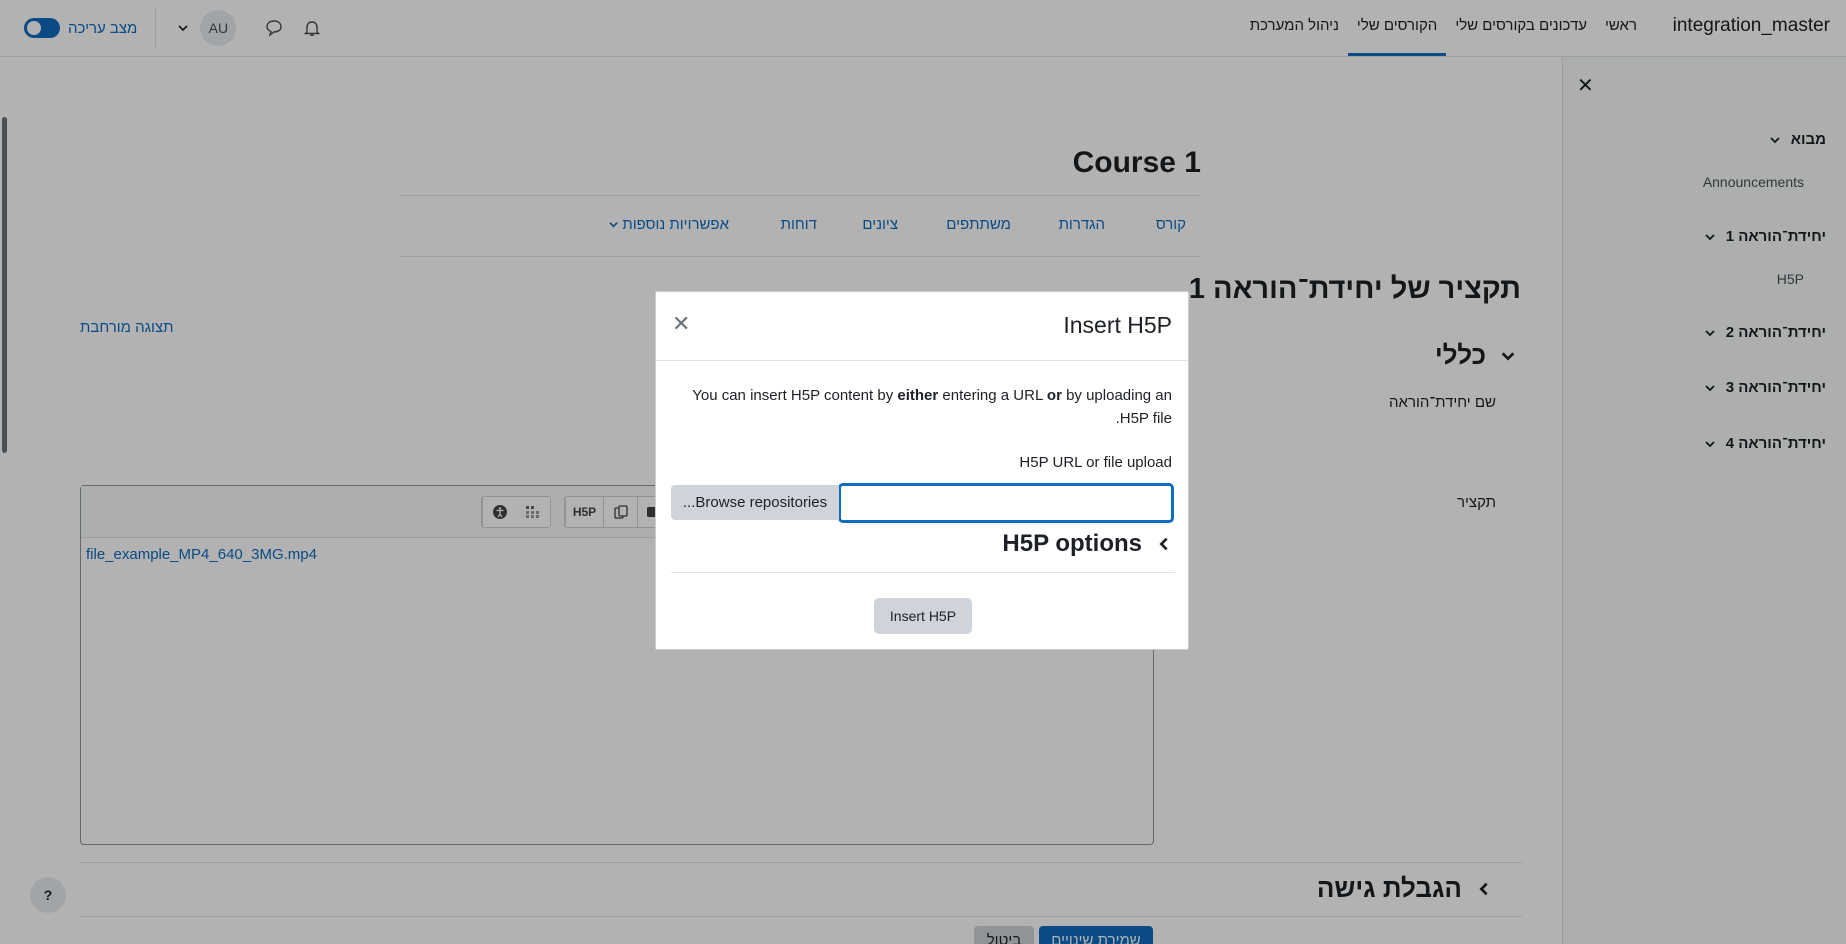  Describe the element at coordinates (992, 395) in the screenshot. I see `desc-text-2: entering a URL` at that location.